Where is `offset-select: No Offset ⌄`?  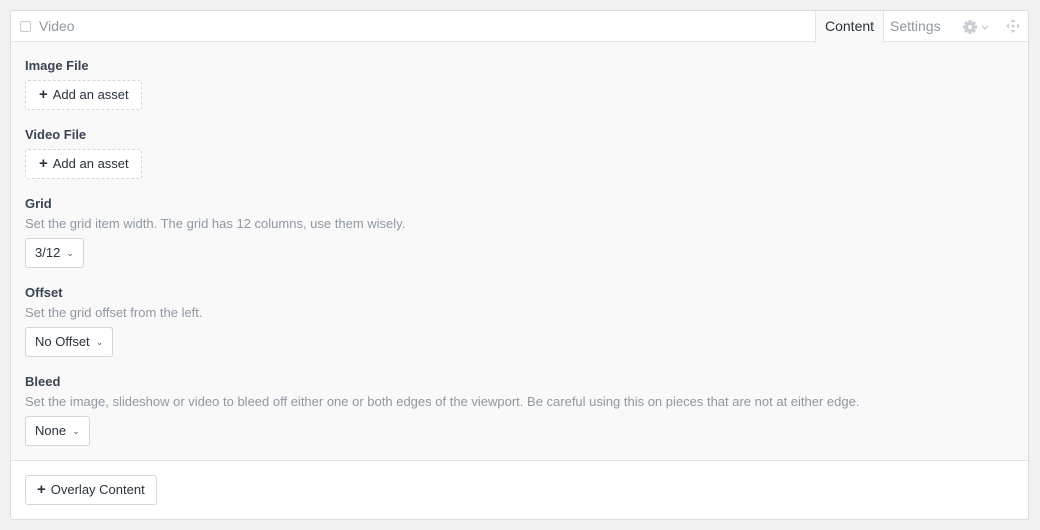 offset-select: No Offset ⌄ is located at coordinates (69, 342).